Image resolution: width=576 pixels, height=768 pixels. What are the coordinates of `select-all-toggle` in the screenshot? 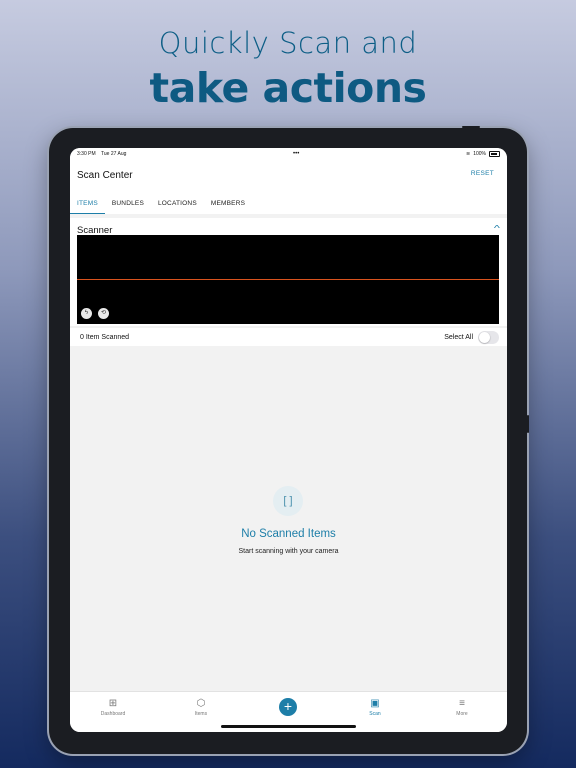 It's located at (488, 337).